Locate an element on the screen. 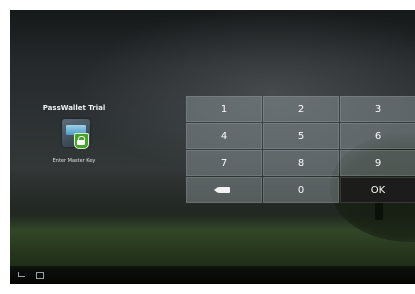  key-6: 6 is located at coordinates (377, 136).